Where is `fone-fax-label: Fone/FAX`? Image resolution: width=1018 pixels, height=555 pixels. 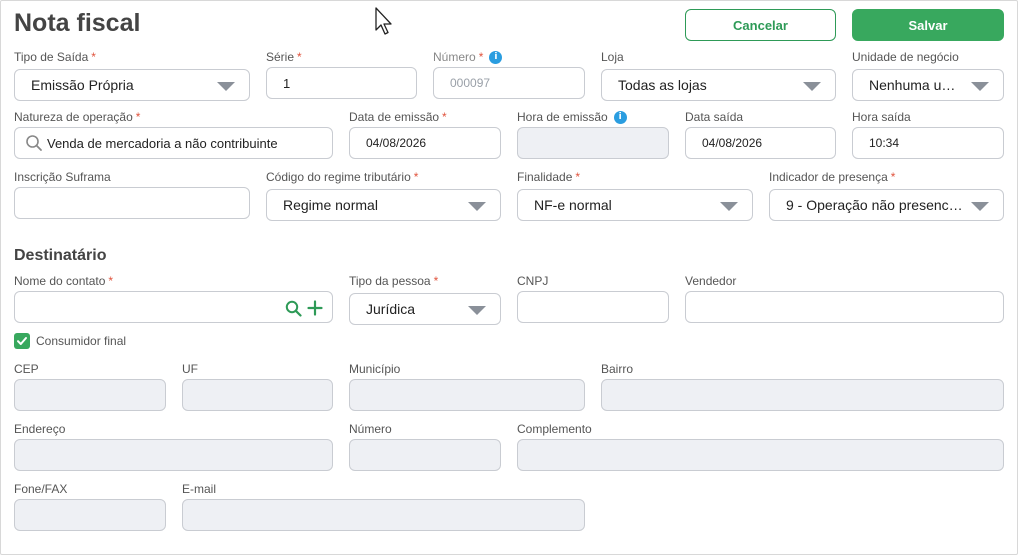 fone-fax-label: Fone/FAX is located at coordinates (41, 489).